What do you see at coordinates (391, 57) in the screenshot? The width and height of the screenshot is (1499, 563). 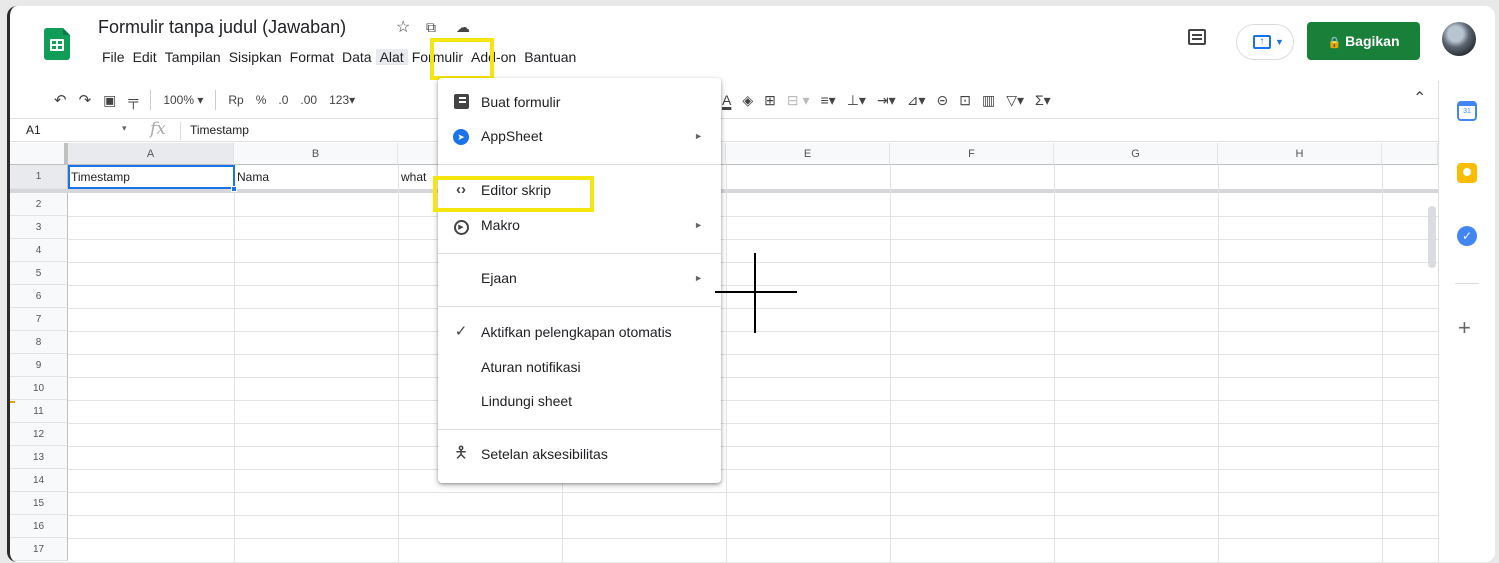 I see `menu-alat: Alat` at bounding box center [391, 57].